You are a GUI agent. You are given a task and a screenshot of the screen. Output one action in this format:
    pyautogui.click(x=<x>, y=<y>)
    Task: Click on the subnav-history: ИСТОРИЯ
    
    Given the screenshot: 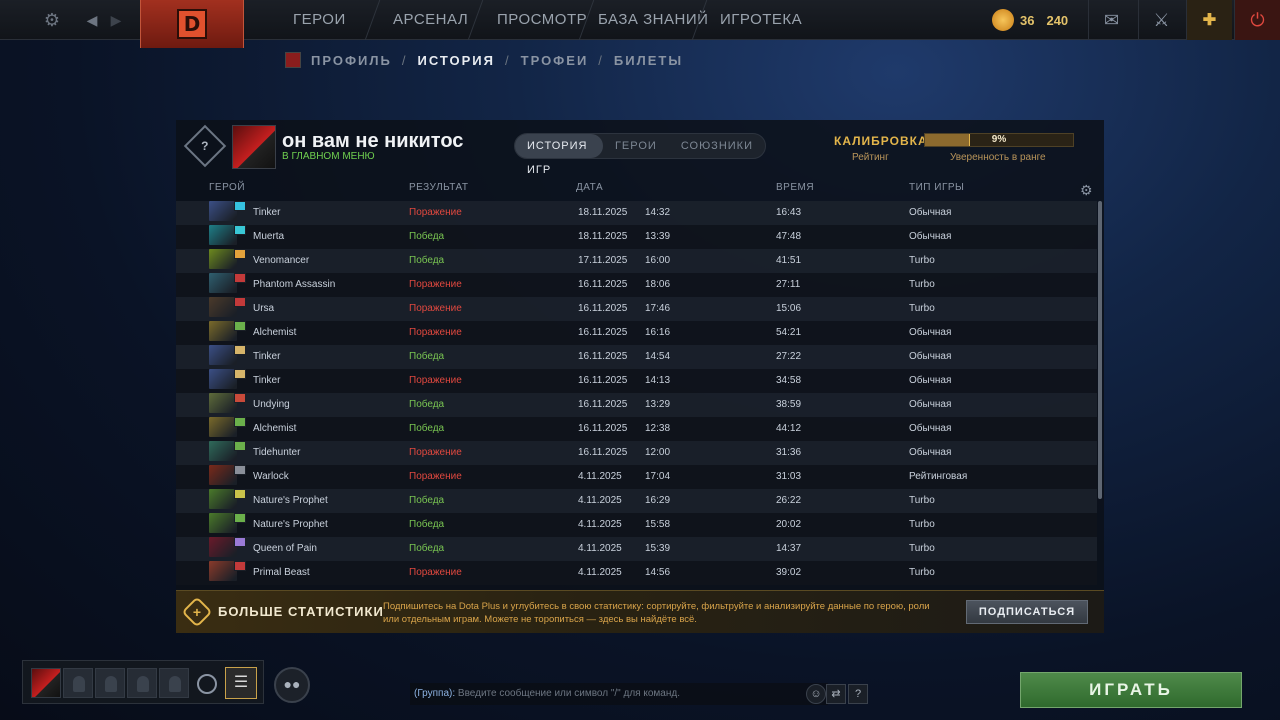 What is the action you would take?
    pyautogui.click(x=457, y=60)
    